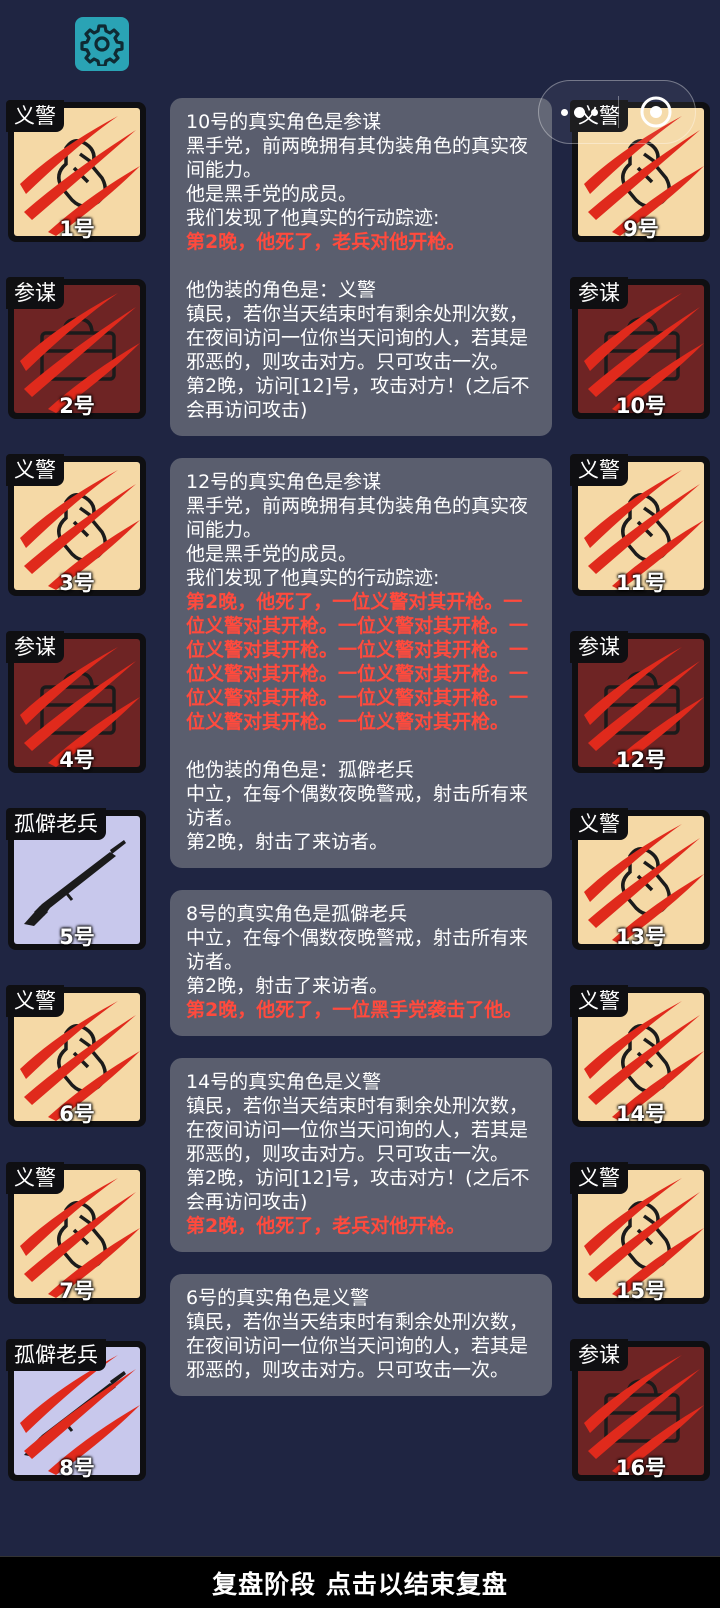  Describe the element at coordinates (641, 1056) in the screenshot. I see `player-card: 义警 14号` at that location.